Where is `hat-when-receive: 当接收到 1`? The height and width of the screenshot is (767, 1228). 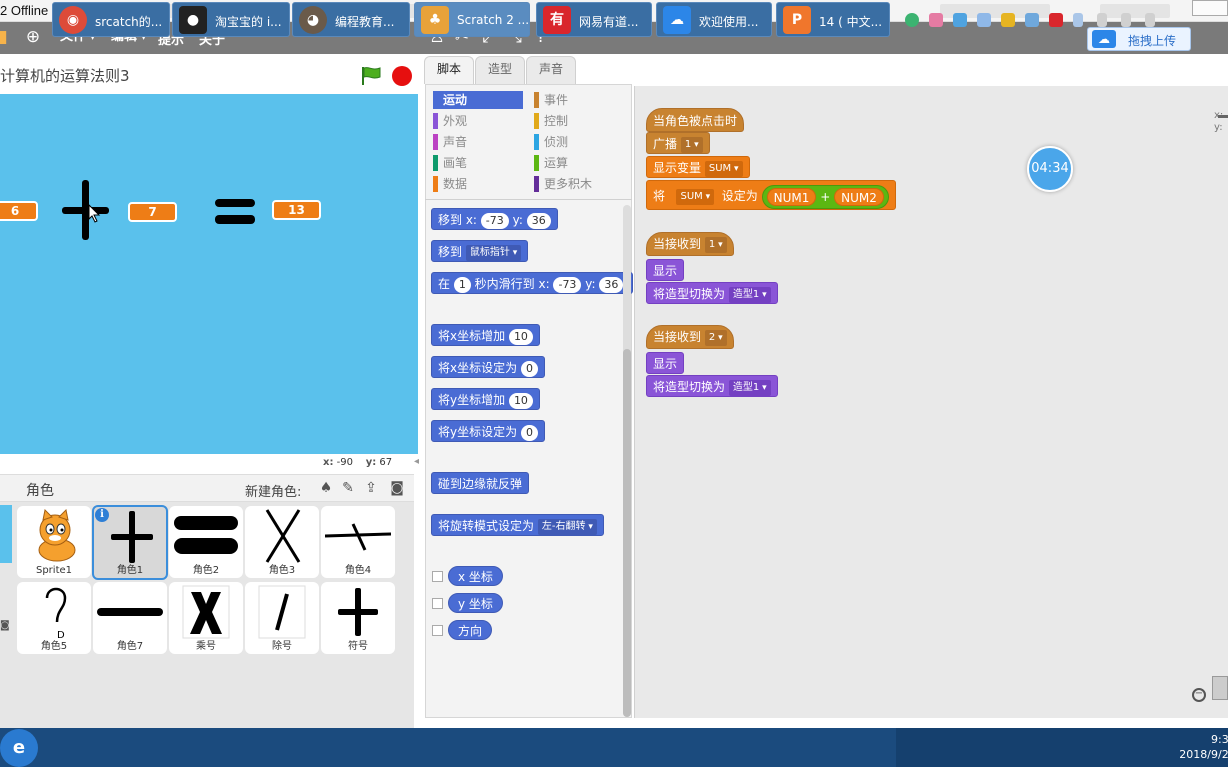 hat-when-receive: 当接收到 1 is located at coordinates (690, 244).